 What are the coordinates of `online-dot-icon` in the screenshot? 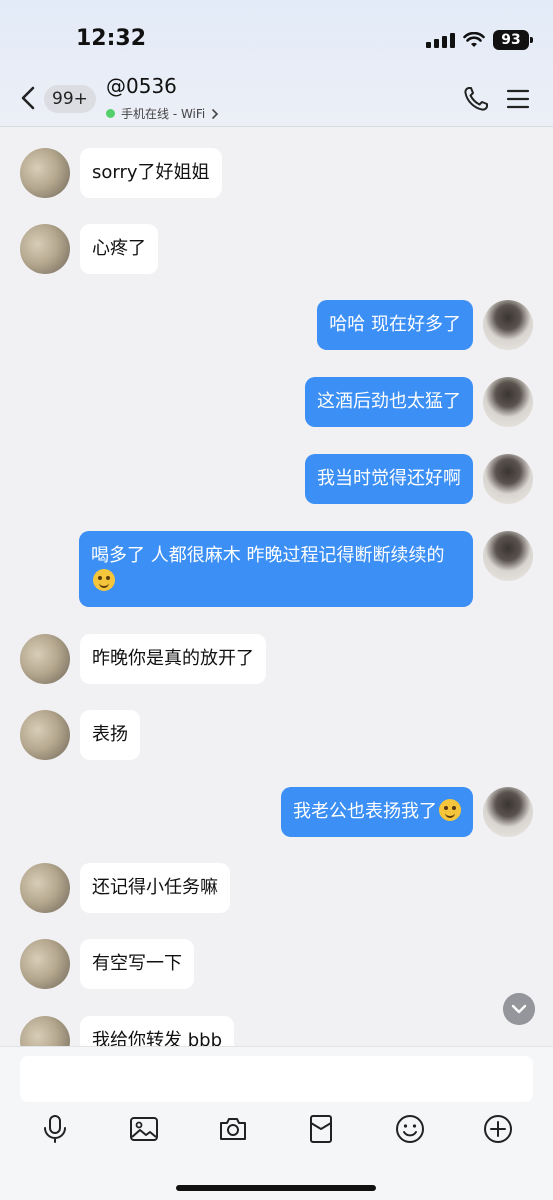 It's located at (110, 113).